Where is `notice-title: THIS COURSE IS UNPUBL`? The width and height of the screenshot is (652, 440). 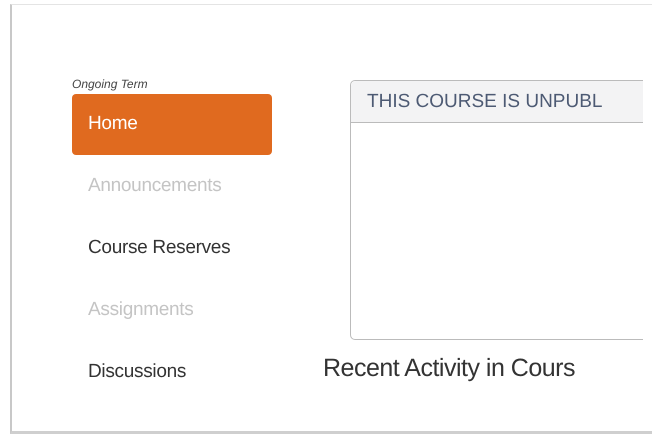 notice-title: THIS COURSE IS UNPUBL is located at coordinates (497, 102).